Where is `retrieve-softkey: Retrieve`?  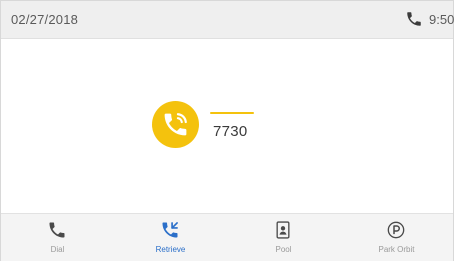 retrieve-softkey: Retrieve is located at coordinates (170, 237).